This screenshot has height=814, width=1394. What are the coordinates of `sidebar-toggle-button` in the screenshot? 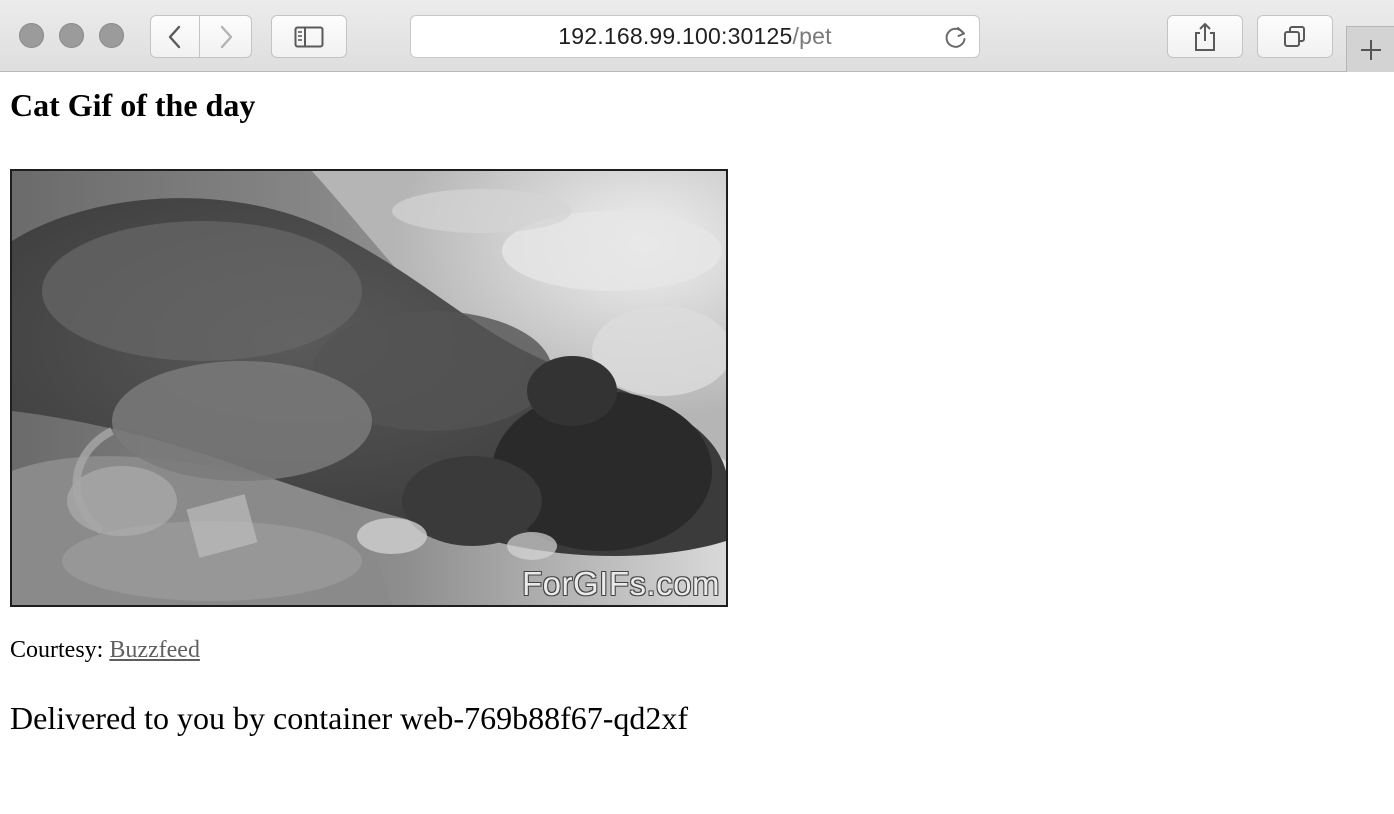 It's located at (309, 36).